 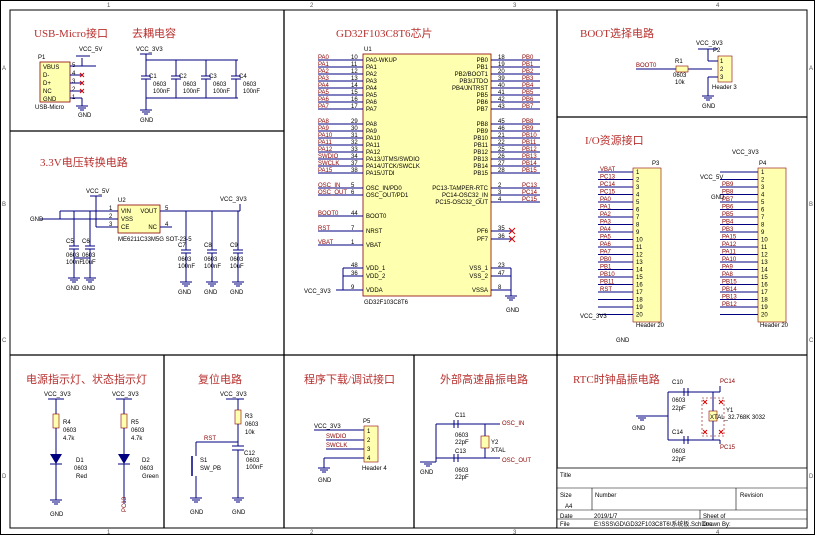 What do you see at coordinates (480, 167) in the screenshot?
I see `mcu-pin-name: PB14` at bounding box center [480, 167].